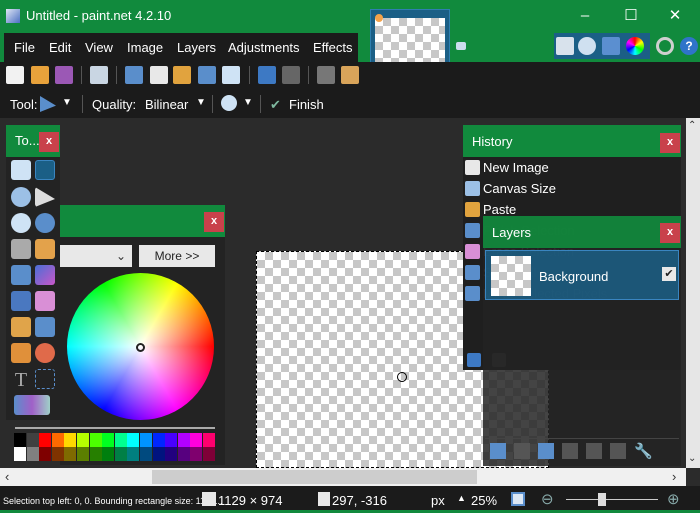 The height and width of the screenshot is (513, 700). What do you see at coordinates (291, 75) in the screenshot?
I see `redo-icon` at bounding box center [291, 75].